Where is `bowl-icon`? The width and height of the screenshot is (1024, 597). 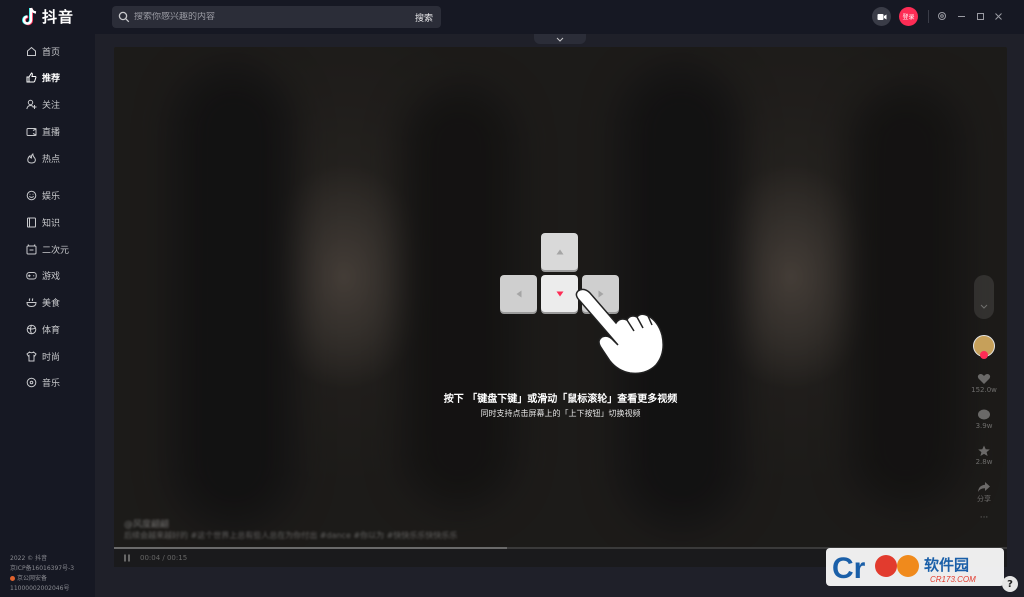
bowl-icon is located at coordinates (31, 302).